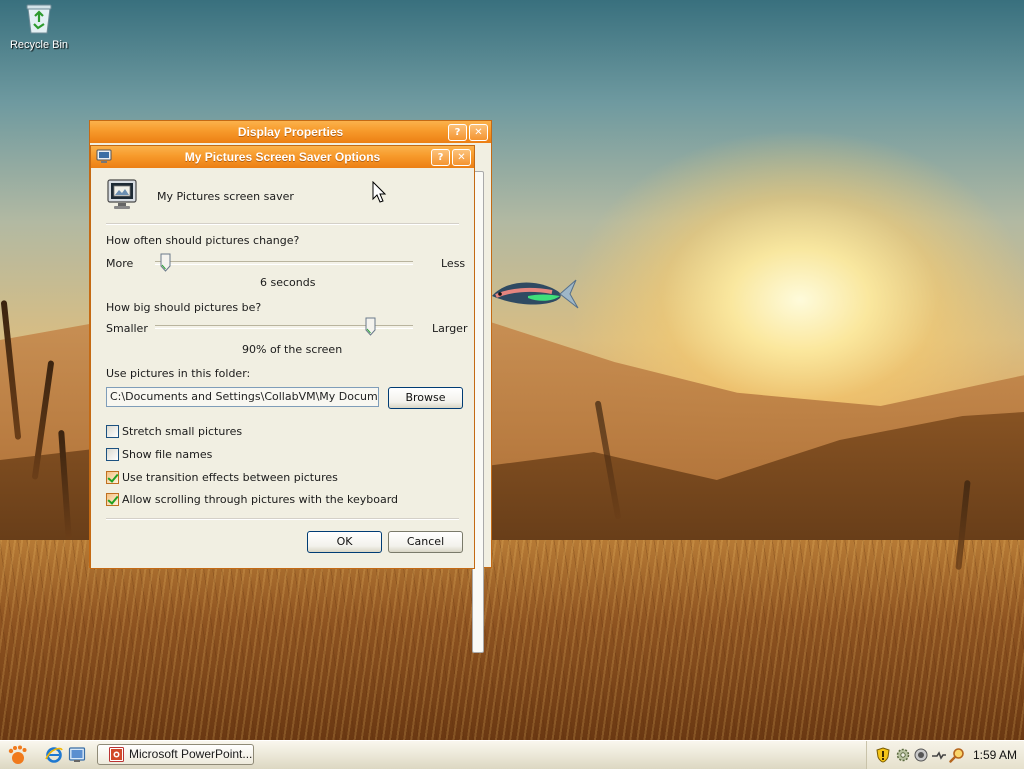 This screenshot has height=769, width=1024. I want to click on search-icon, so click(957, 755).